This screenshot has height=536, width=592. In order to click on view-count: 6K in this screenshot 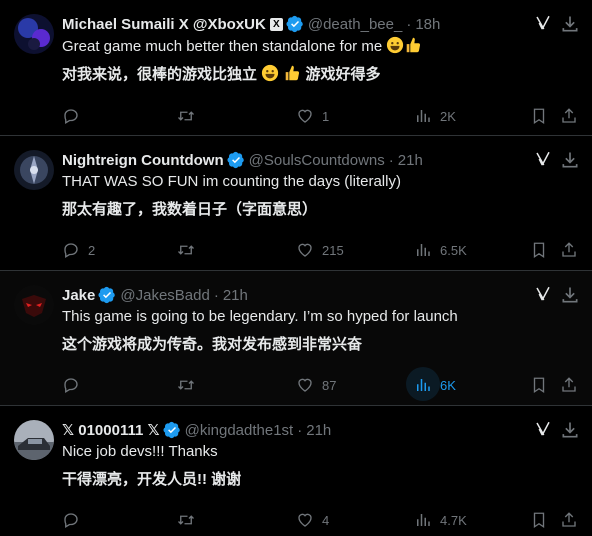, I will do `click(448, 385)`.